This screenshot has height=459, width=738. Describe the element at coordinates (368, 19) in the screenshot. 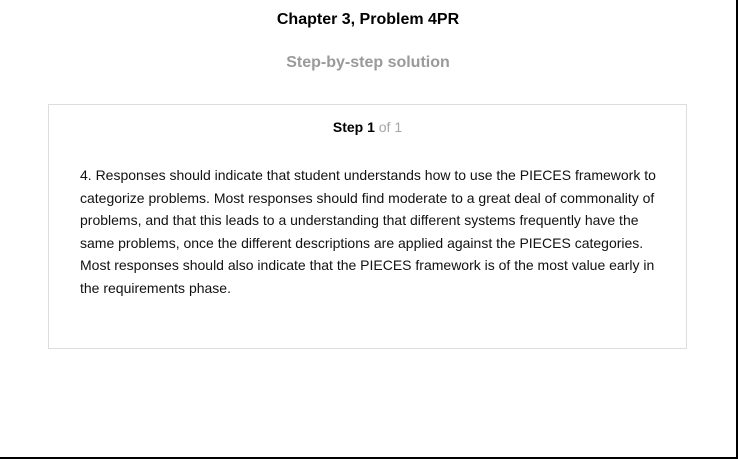

I see `page-title: Chapter 3, Problem 4PR` at that location.